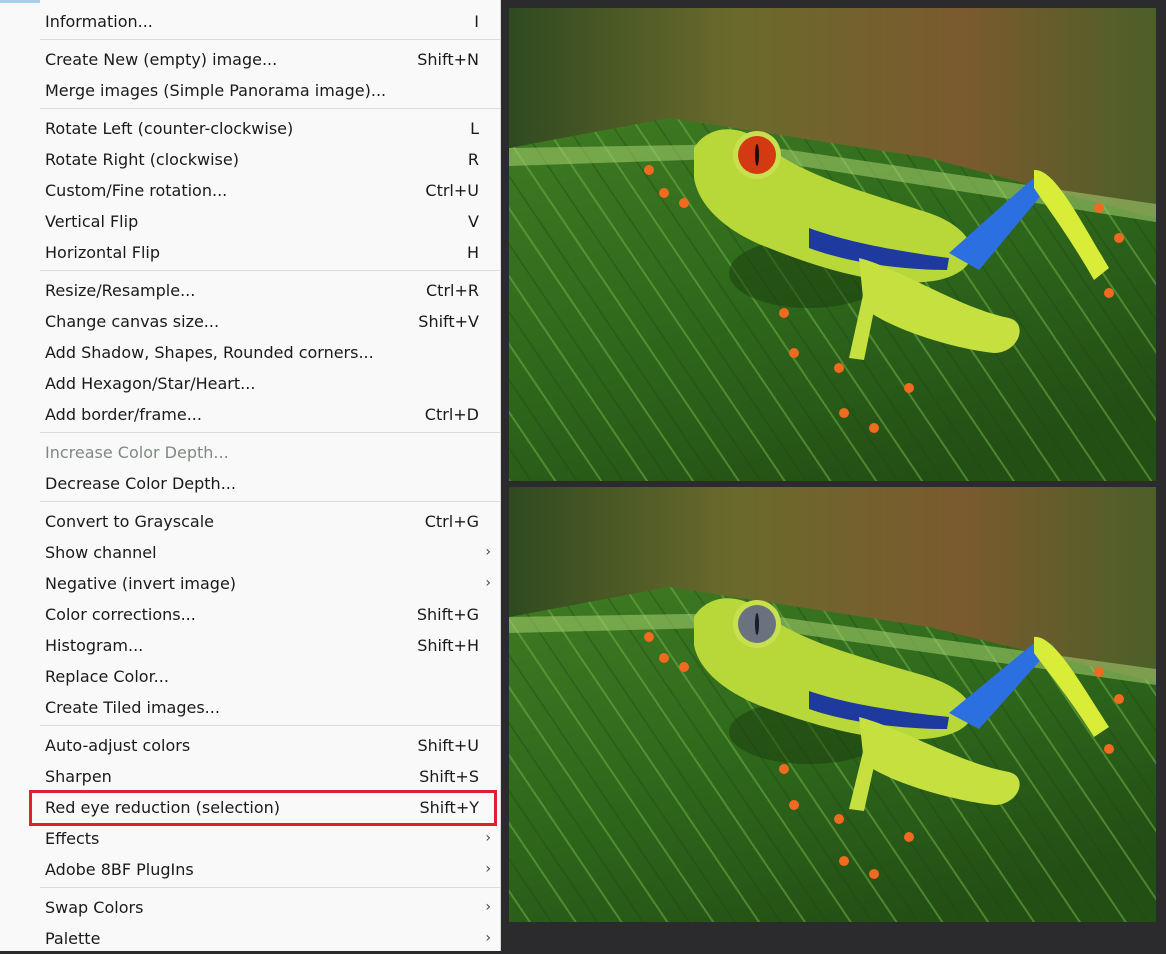  What do you see at coordinates (92, 221) in the screenshot?
I see `menu-item-label: Vertical Flip` at bounding box center [92, 221].